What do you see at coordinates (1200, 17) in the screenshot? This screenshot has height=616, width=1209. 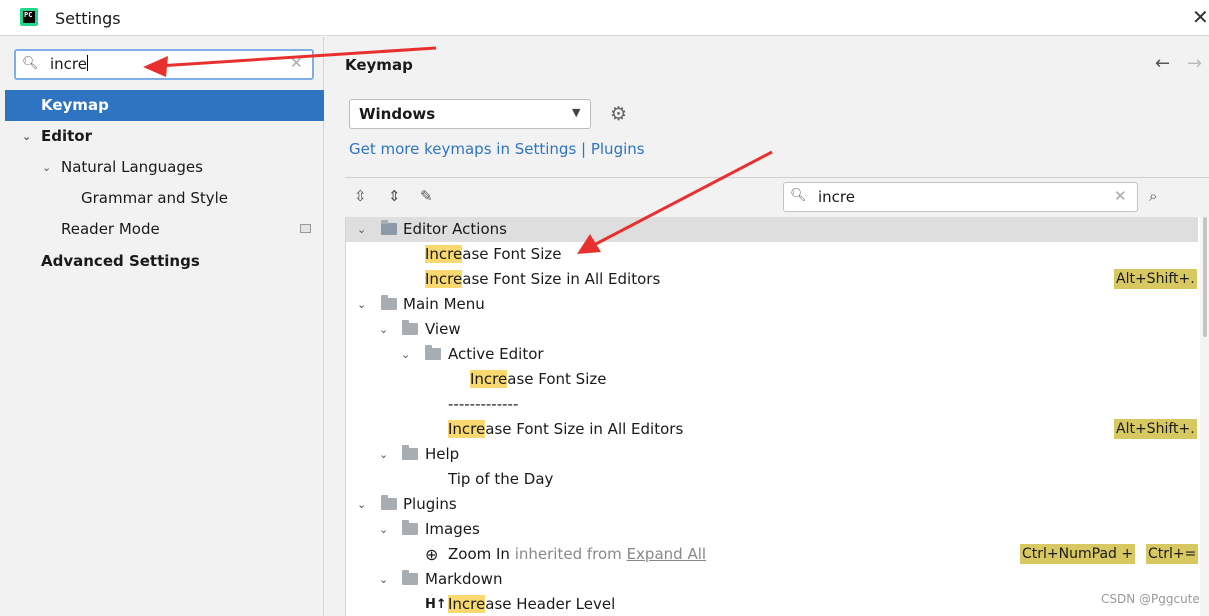 I see `close-icon: ✕` at bounding box center [1200, 17].